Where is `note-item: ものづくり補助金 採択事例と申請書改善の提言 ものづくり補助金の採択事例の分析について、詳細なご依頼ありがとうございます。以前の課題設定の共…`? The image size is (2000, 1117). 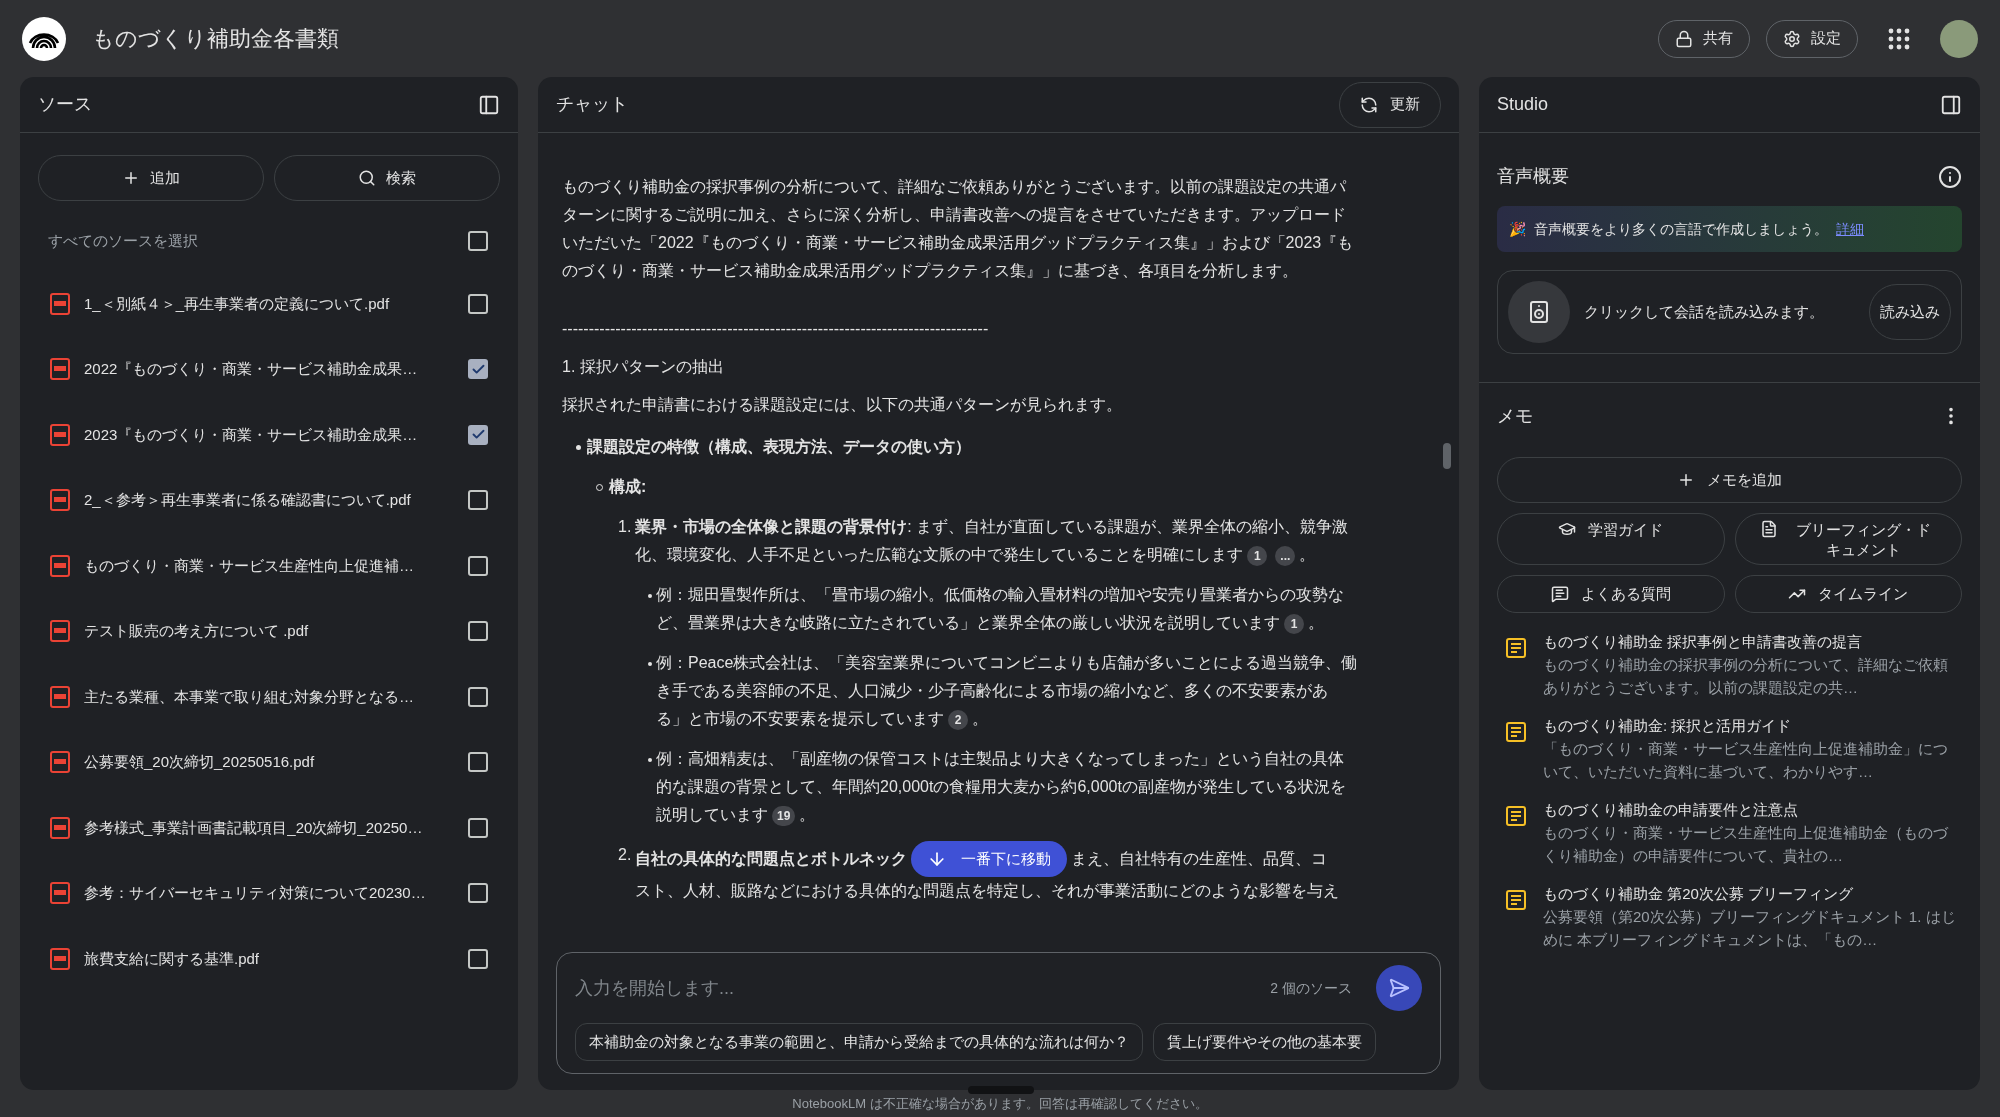
note-item: ものづくり補助金 採択事例と申請書改善の提言 ものづくり補助金の採択事例の分析について、詳細なご依頼ありがとうございます。以前の課題設定の共… is located at coordinates (1729, 665).